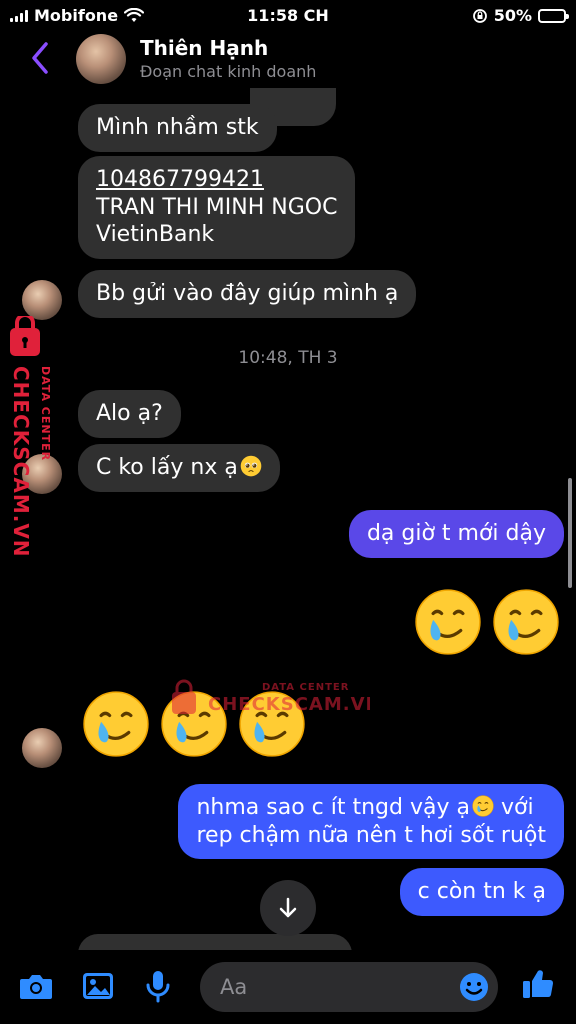  Describe the element at coordinates (204, 48) in the screenshot. I see `contact-name: Thiên Hạnh` at that location.